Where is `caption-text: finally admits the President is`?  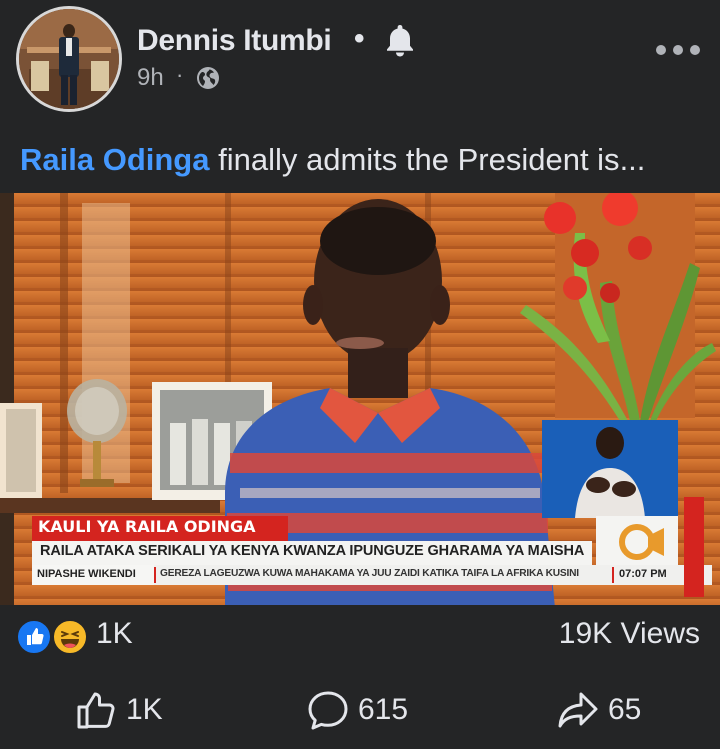 caption-text: finally admits the President is is located at coordinates (414, 159).